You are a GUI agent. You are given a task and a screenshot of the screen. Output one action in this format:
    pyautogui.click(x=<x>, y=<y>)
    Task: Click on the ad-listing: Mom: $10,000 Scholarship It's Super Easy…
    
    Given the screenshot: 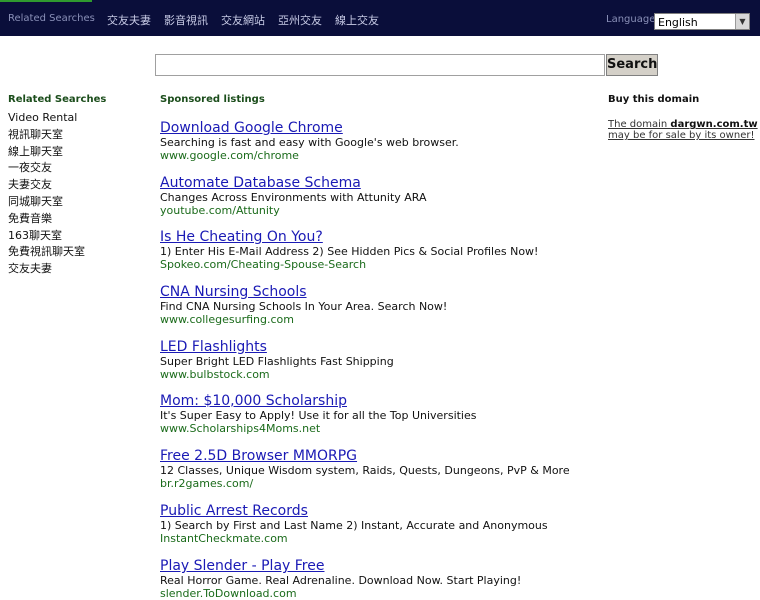 What is the action you would take?
    pyautogui.click(x=380, y=414)
    